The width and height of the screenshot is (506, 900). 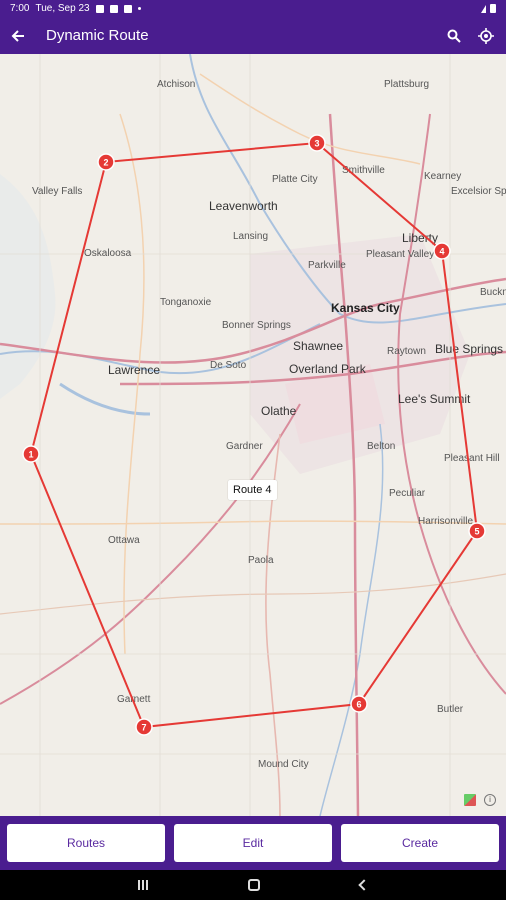 I want to click on notification-icon, so click(x=99, y=8).